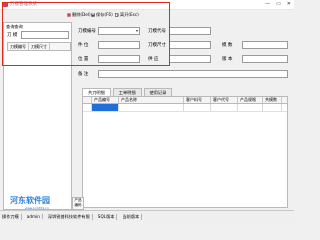 This screenshot has width=320, height=240. Describe the element at coordinates (131, 216) in the screenshot. I see `status-current-version: 当前版本` at that location.